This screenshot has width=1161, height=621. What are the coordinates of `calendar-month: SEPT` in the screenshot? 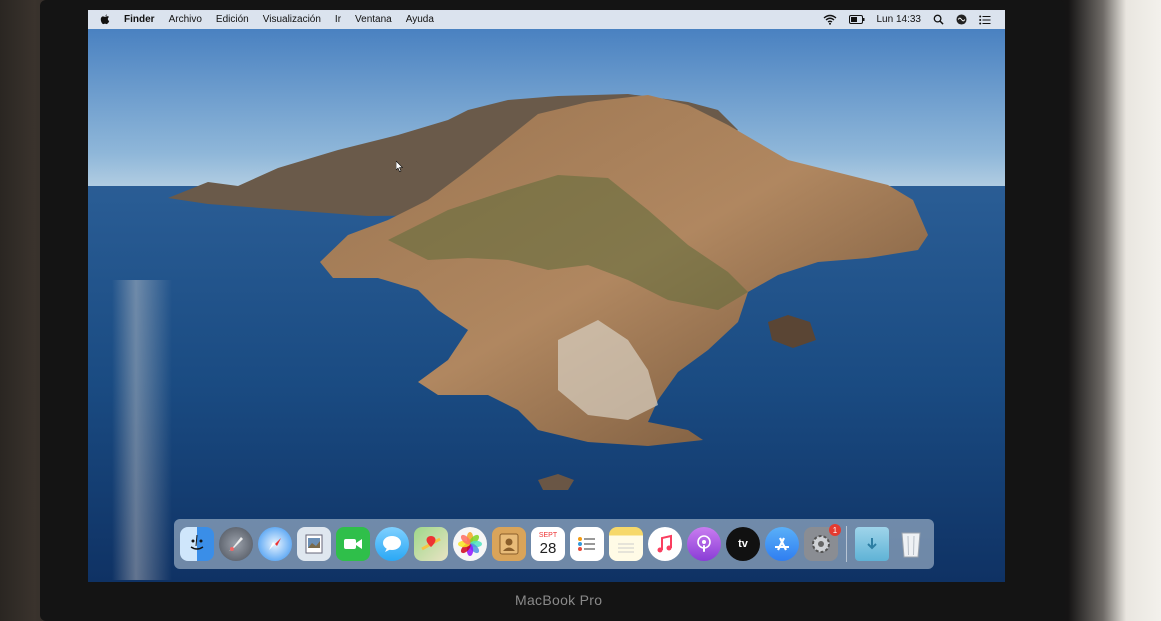 It's located at (548, 535).